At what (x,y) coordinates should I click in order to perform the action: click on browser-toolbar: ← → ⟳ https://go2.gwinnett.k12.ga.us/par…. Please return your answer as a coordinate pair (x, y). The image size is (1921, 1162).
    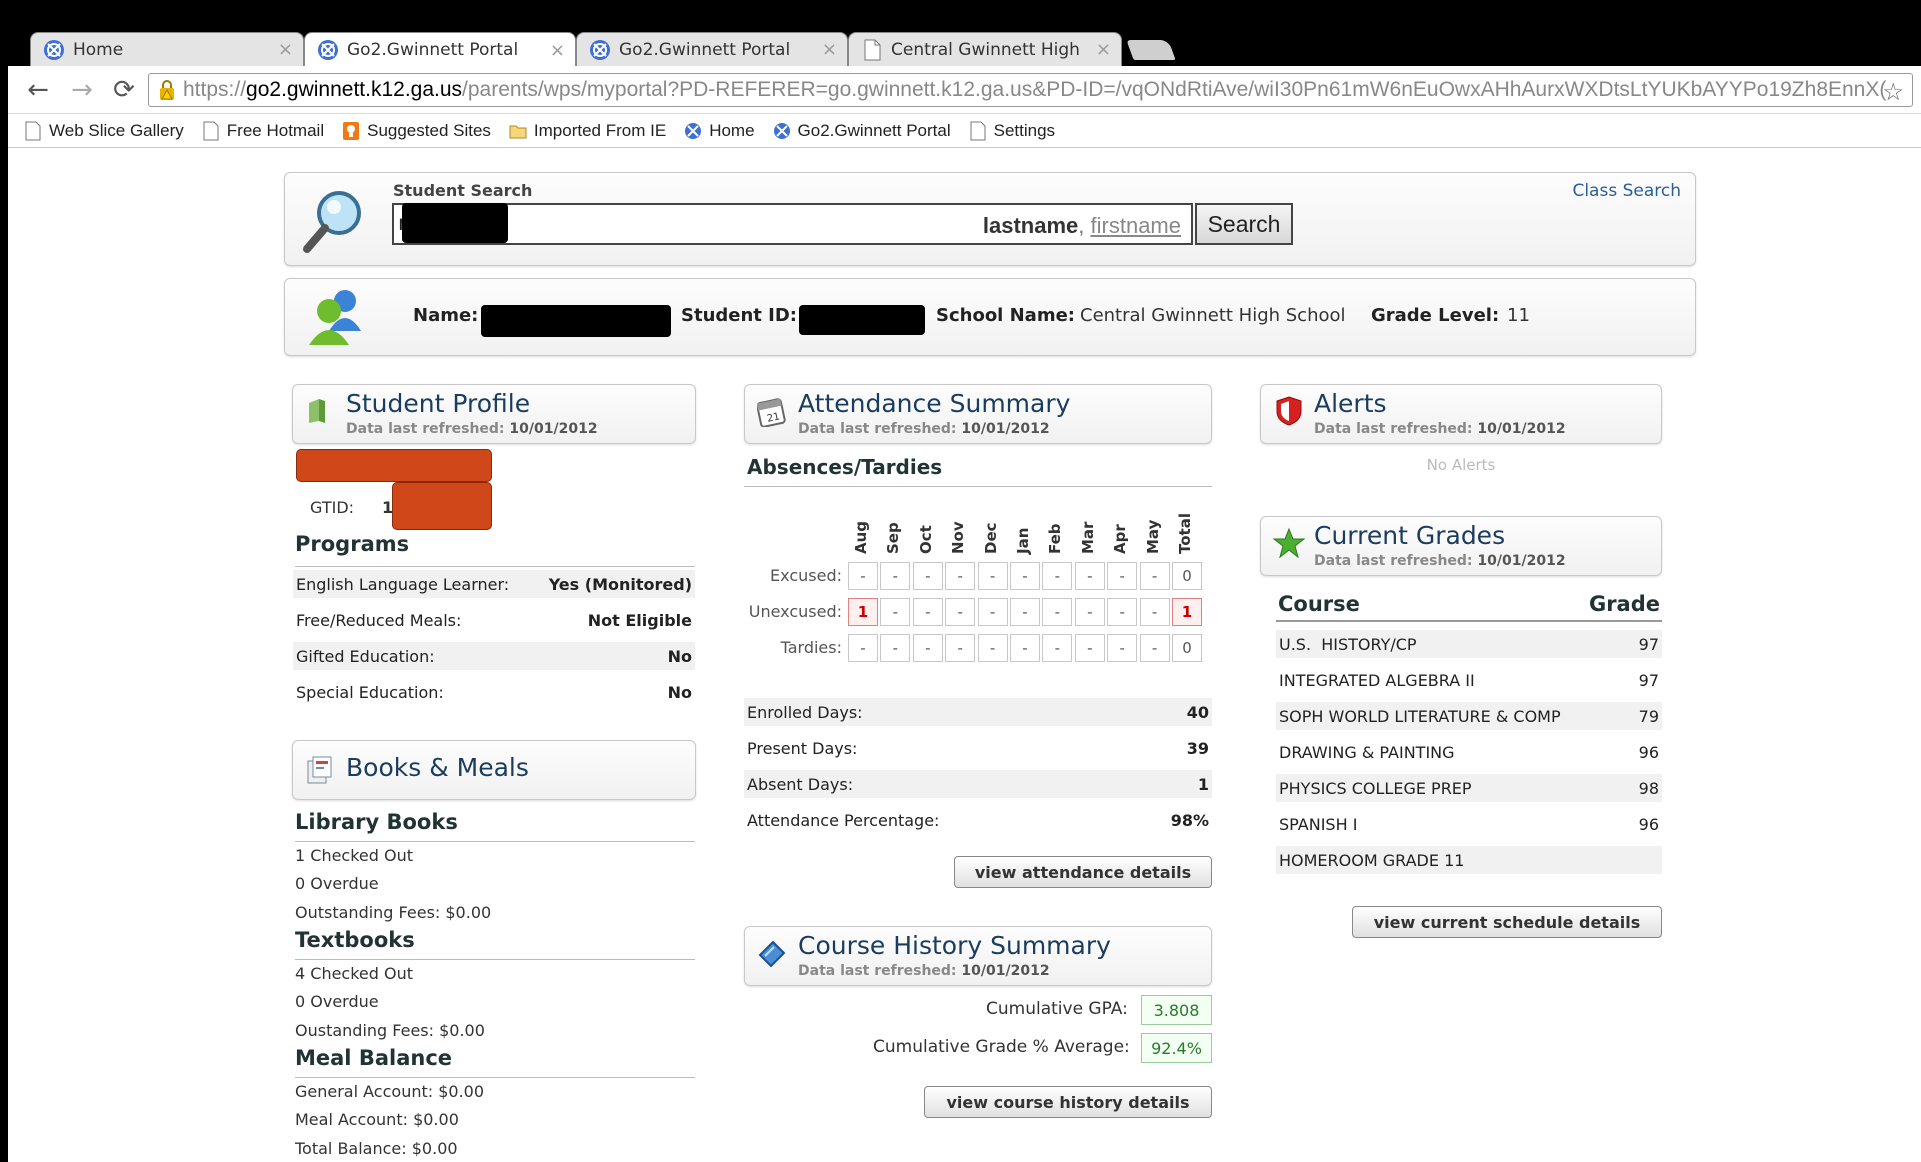
    Looking at the image, I should click on (964, 90).